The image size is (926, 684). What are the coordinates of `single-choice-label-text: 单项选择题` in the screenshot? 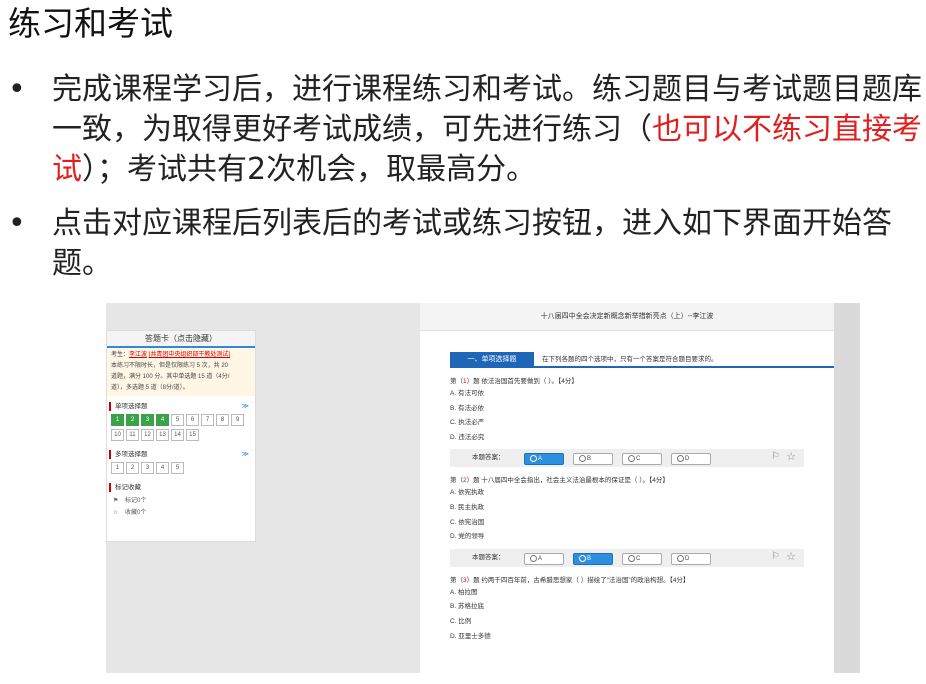 It's located at (131, 406).